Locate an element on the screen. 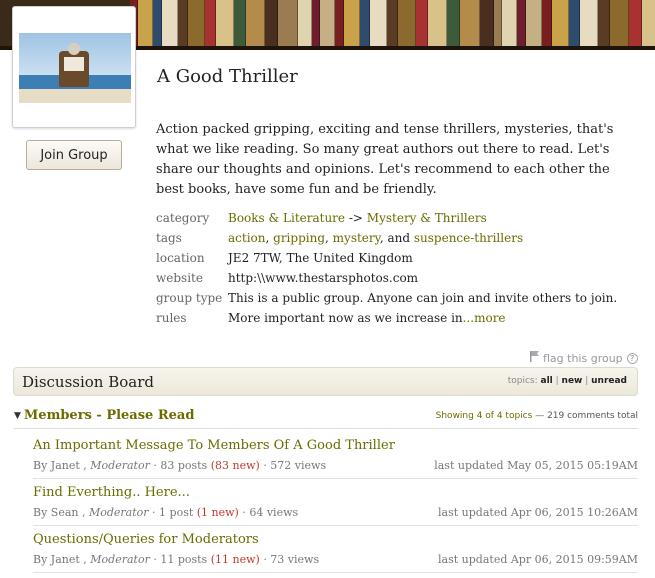 The image size is (655, 578). collapse-arrow-icon: ▼ is located at coordinates (17, 416).